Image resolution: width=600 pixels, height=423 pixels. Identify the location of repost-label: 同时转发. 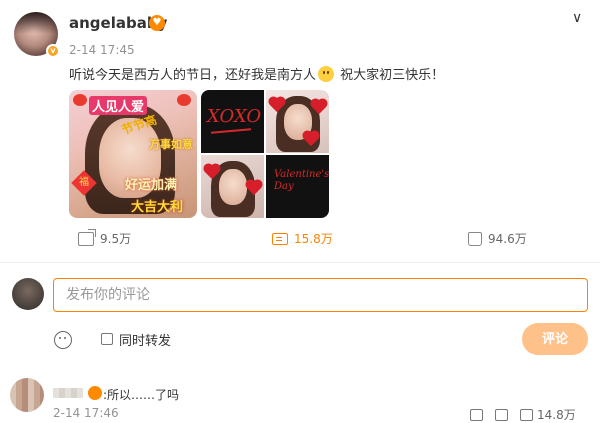
(145, 339).